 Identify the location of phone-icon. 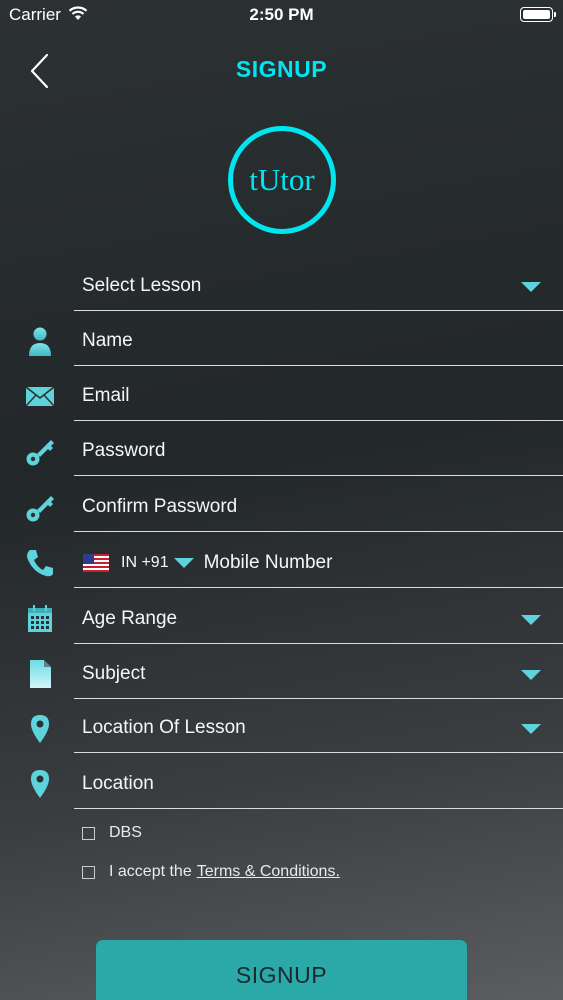
(40, 563).